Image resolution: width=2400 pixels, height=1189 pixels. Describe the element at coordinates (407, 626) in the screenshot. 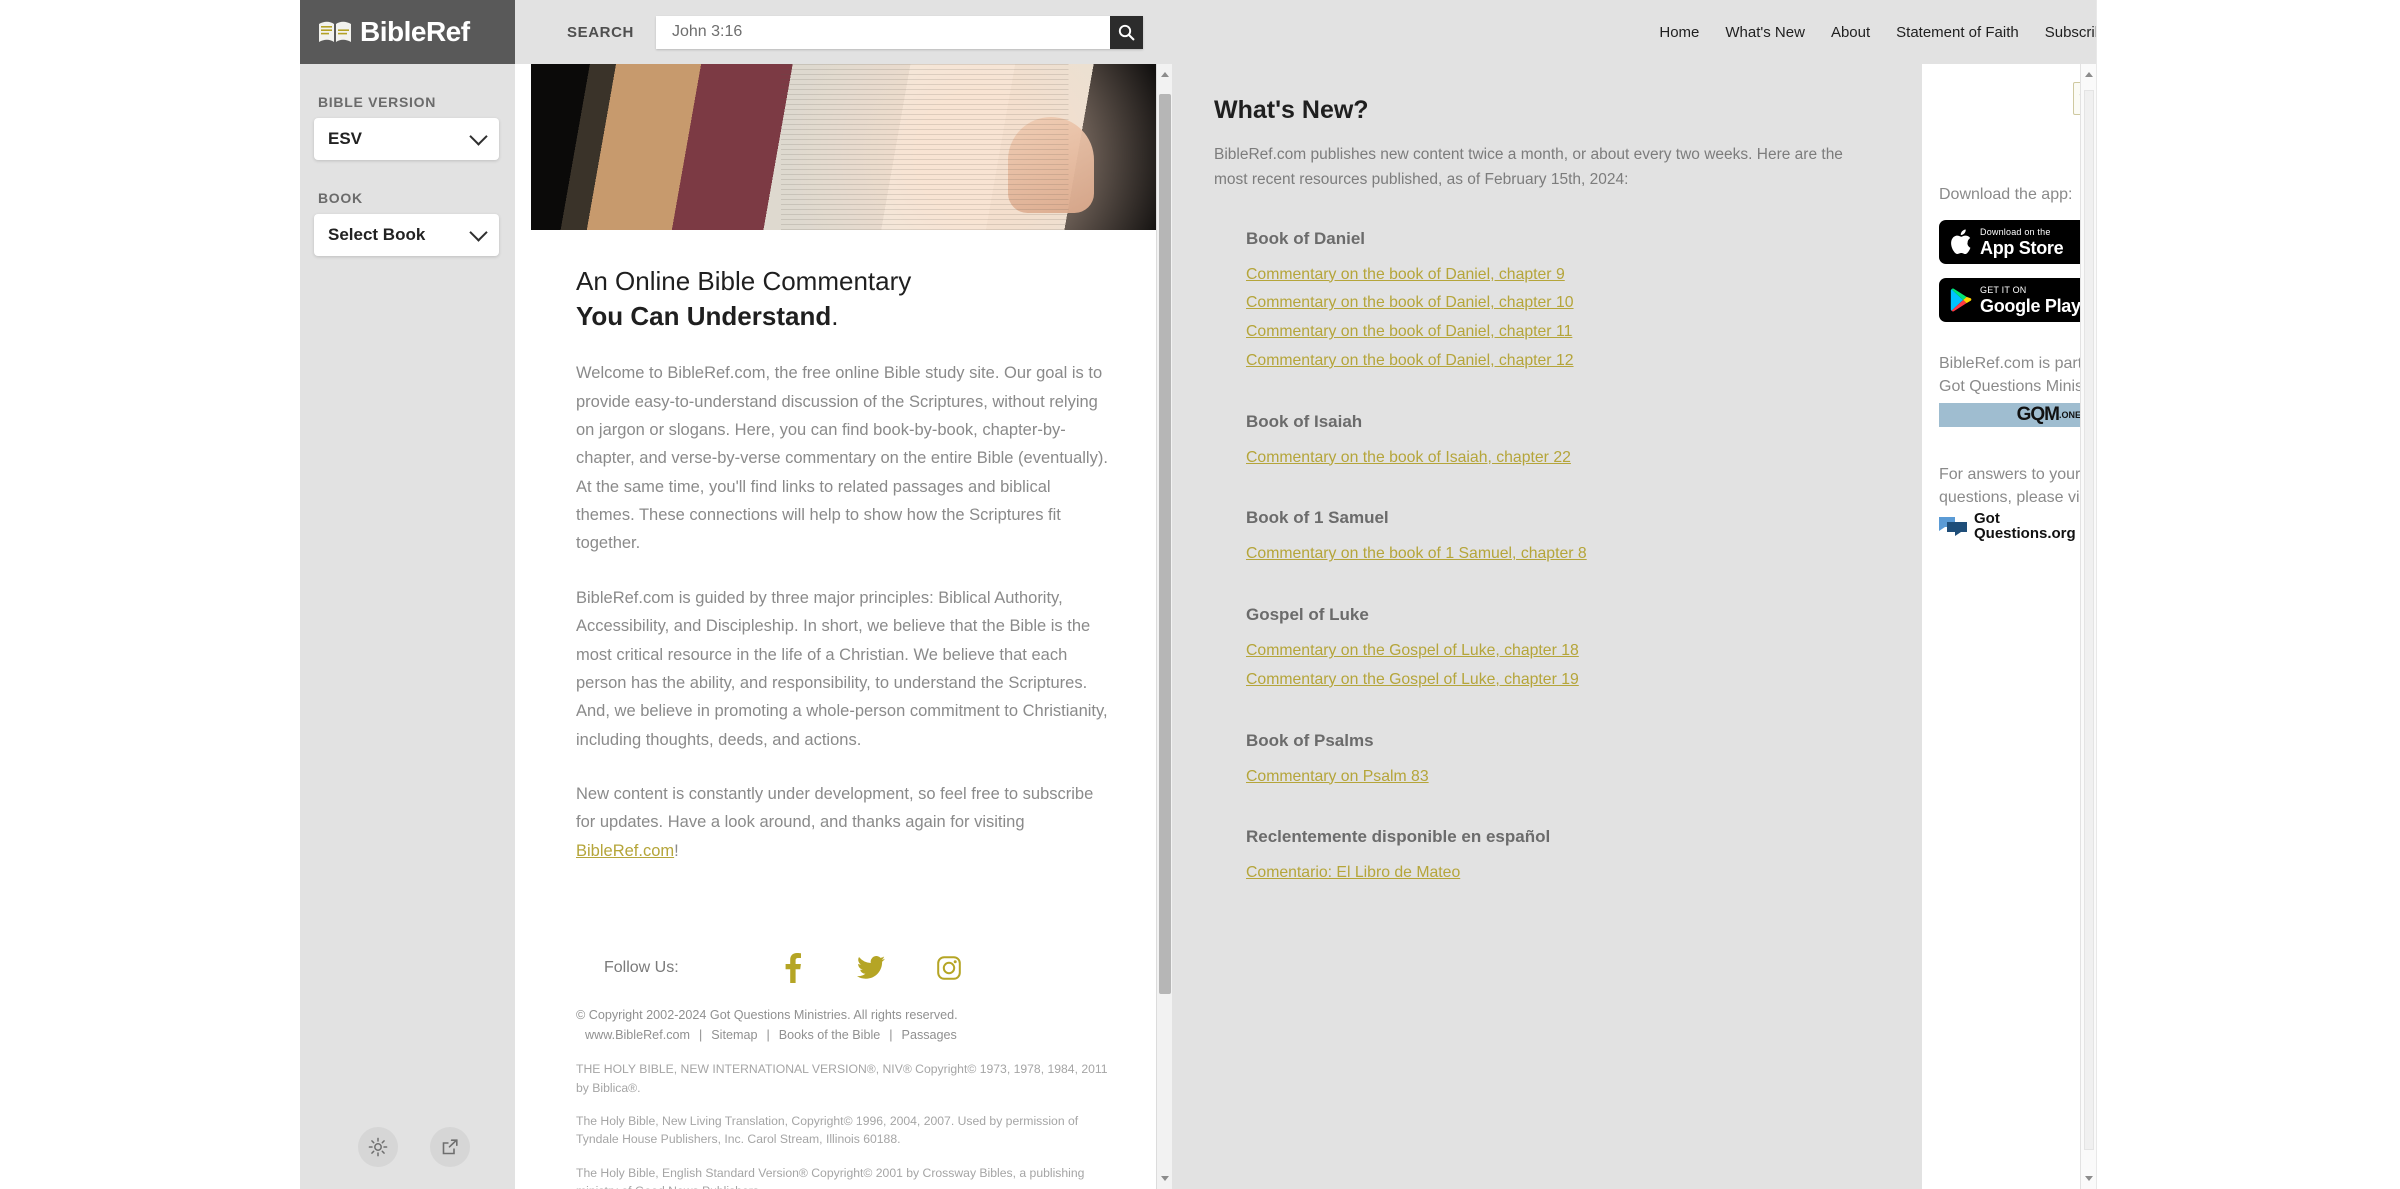

I see `left-sidebar: BIBLE VERSION ESV BOOK Select Book` at that location.